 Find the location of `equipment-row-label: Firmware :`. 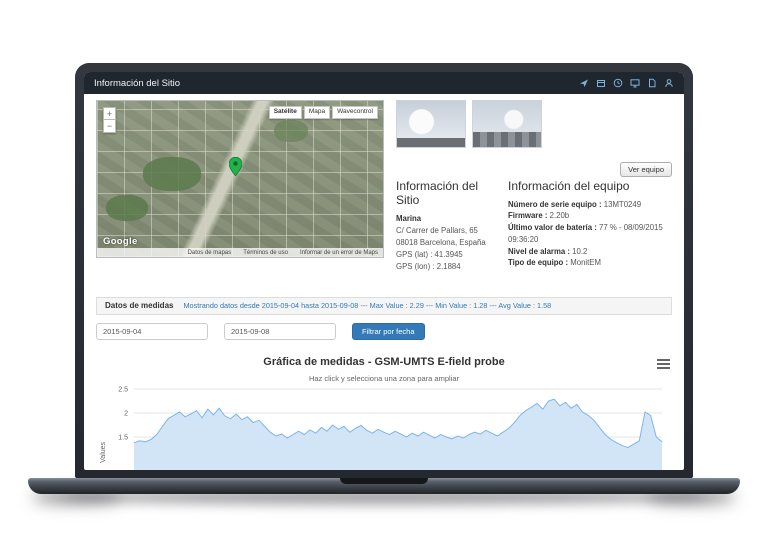

equipment-row-label: Firmware : is located at coordinates (528, 216).